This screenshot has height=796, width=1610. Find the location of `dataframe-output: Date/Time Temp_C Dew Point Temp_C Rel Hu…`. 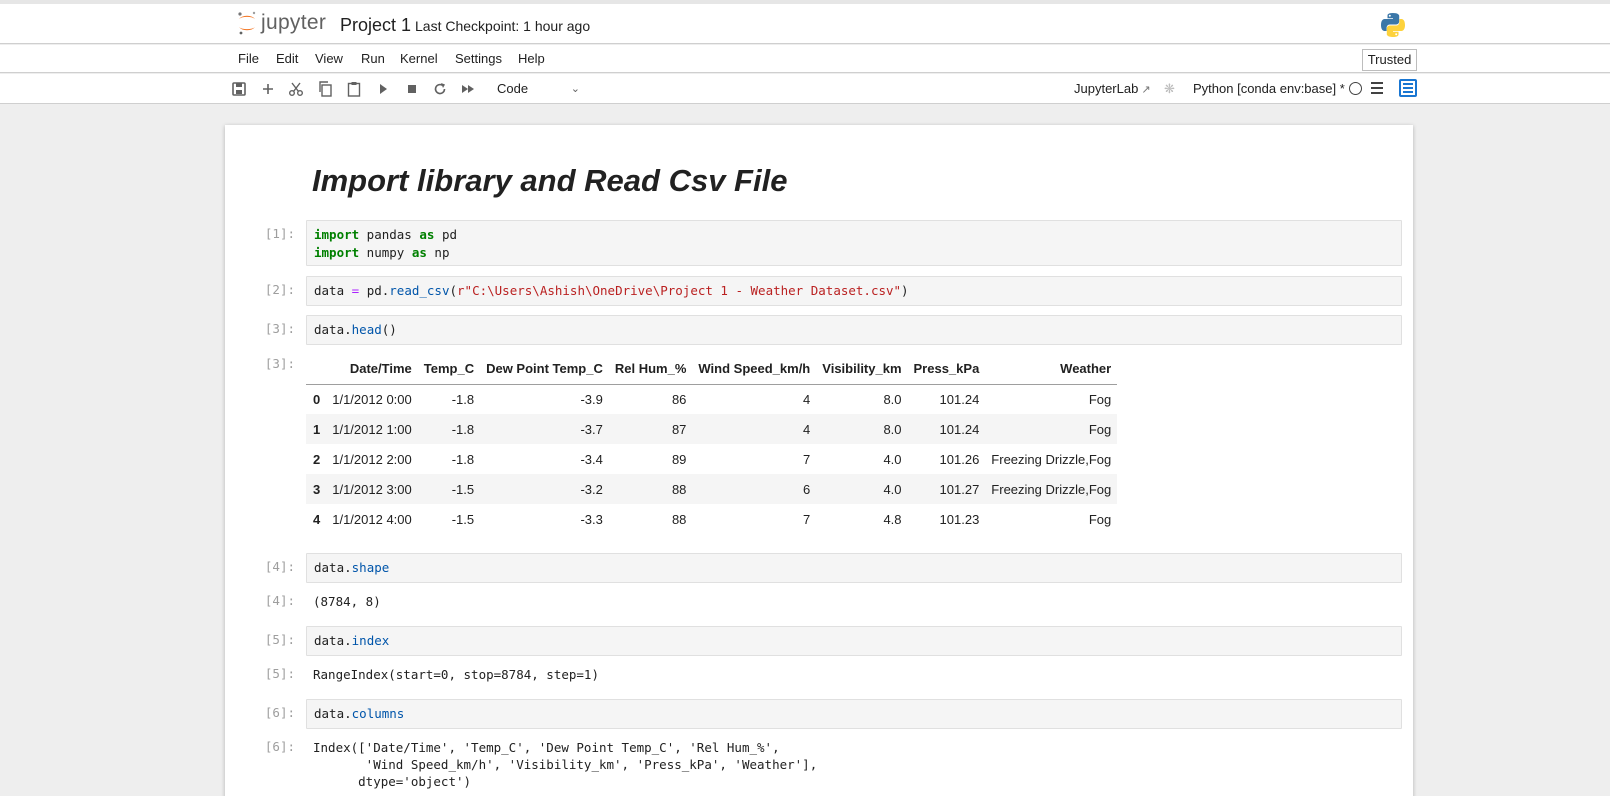

dataframe-output: Date/Time Temp_C Dew Point Temp_C Rel Hu… is located at coordinates (712, 444).